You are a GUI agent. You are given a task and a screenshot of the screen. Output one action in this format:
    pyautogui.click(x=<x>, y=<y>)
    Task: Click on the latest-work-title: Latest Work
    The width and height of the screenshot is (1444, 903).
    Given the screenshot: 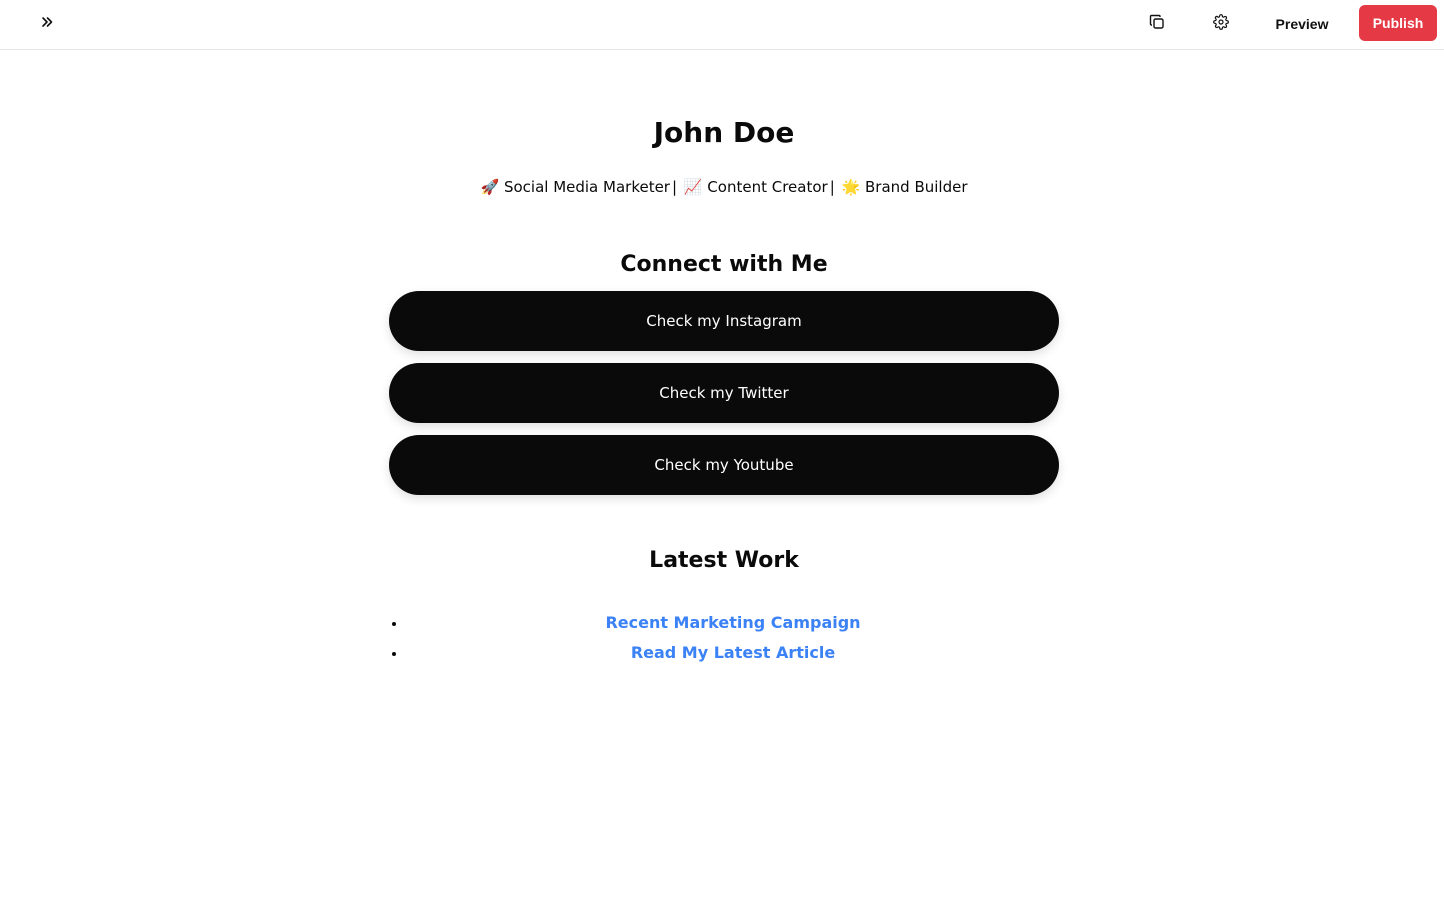 What is the action you would take?
    pyautogui.click(x=724, y=560)
    